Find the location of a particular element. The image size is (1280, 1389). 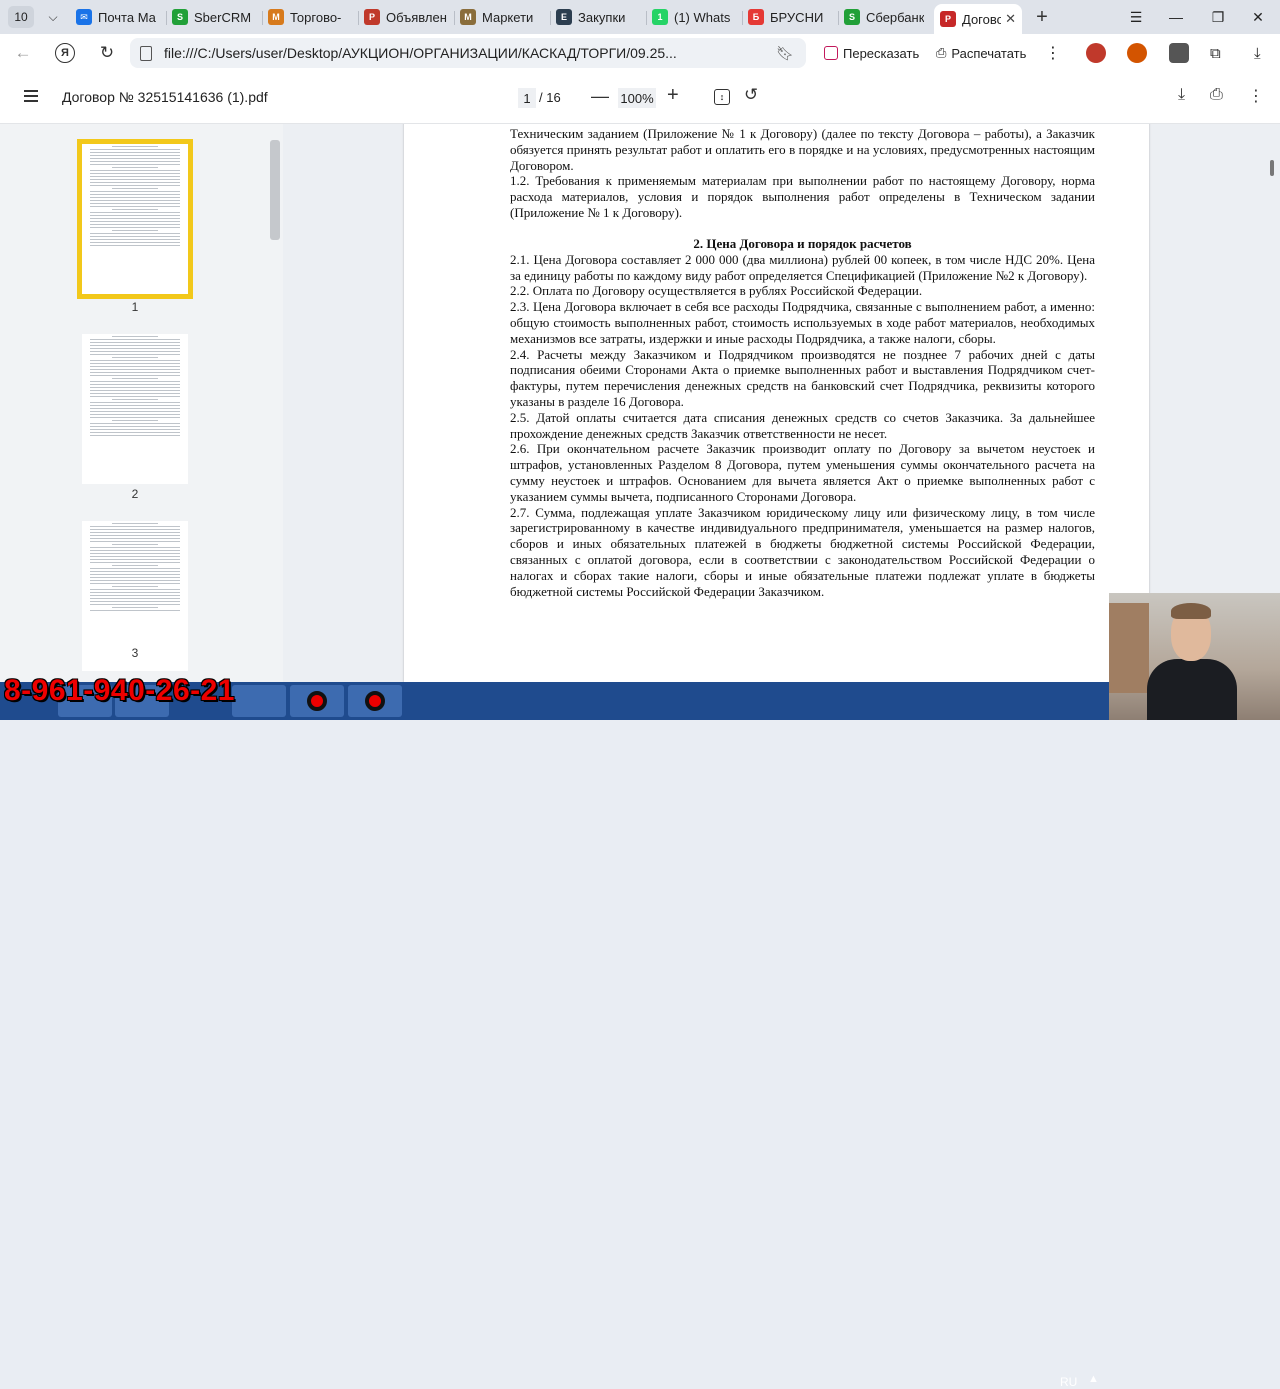

back-button: ← is located at coordinates (23, 53).